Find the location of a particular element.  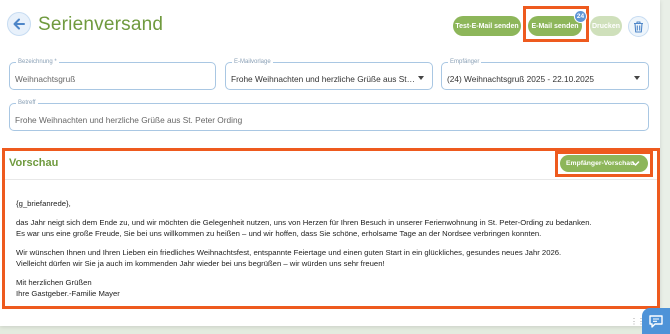

preview-greeting: {g_briefanrede}, is located at coordinates (43, 203).